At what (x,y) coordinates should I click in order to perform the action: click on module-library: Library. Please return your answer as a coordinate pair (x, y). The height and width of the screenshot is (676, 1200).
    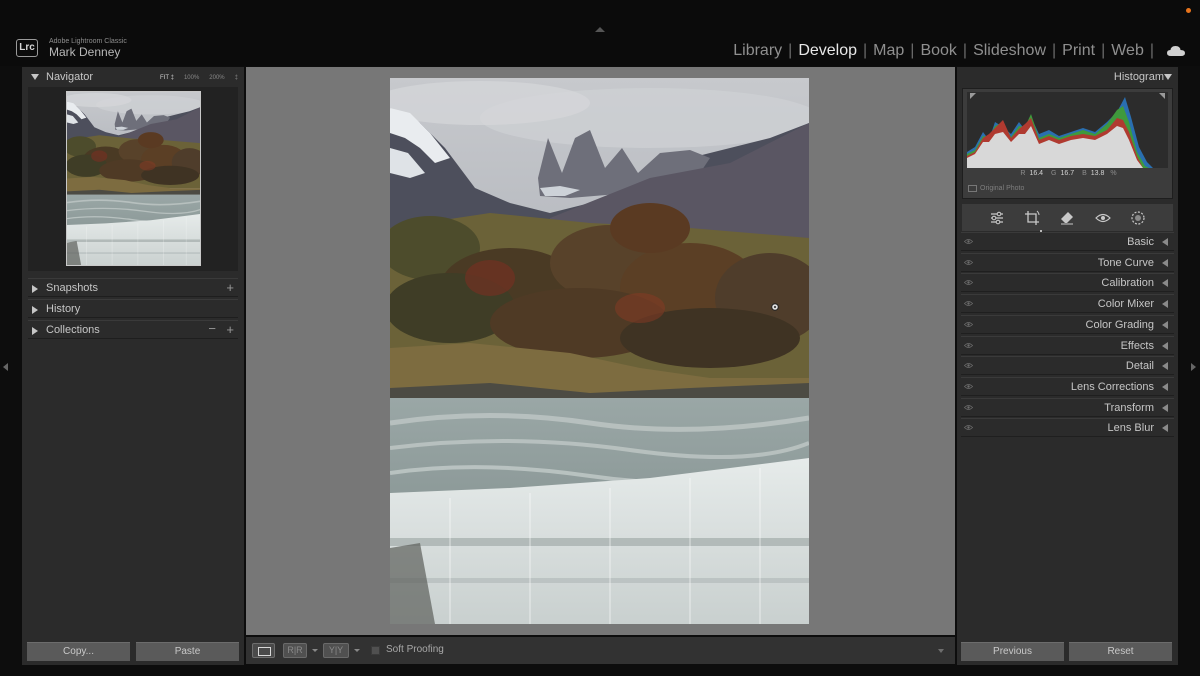
    Looking at the image, I should click on (757, 51).